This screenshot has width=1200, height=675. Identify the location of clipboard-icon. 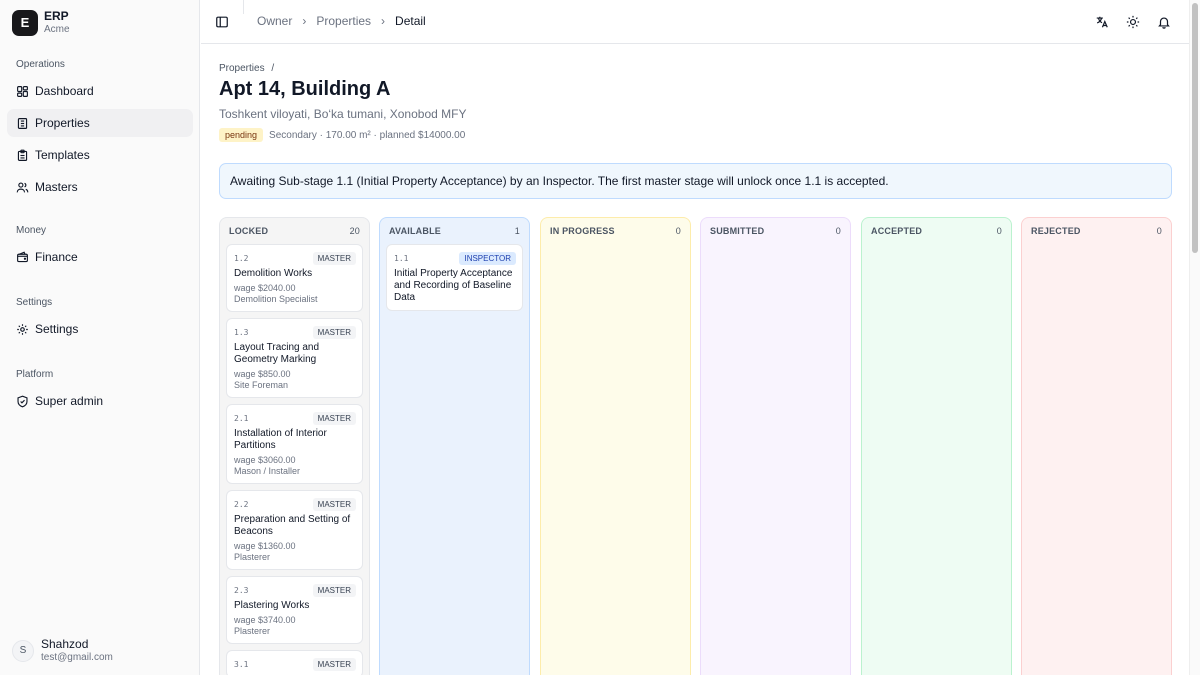
(22, 155).